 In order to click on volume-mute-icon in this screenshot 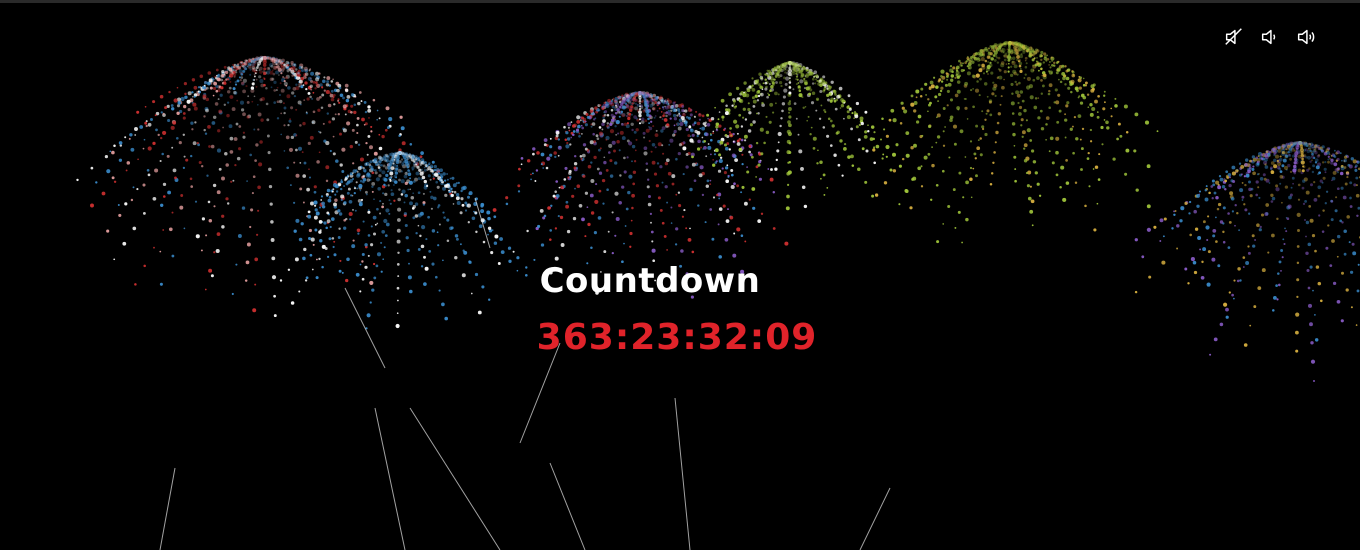, I will do `click(1233, 36)`.